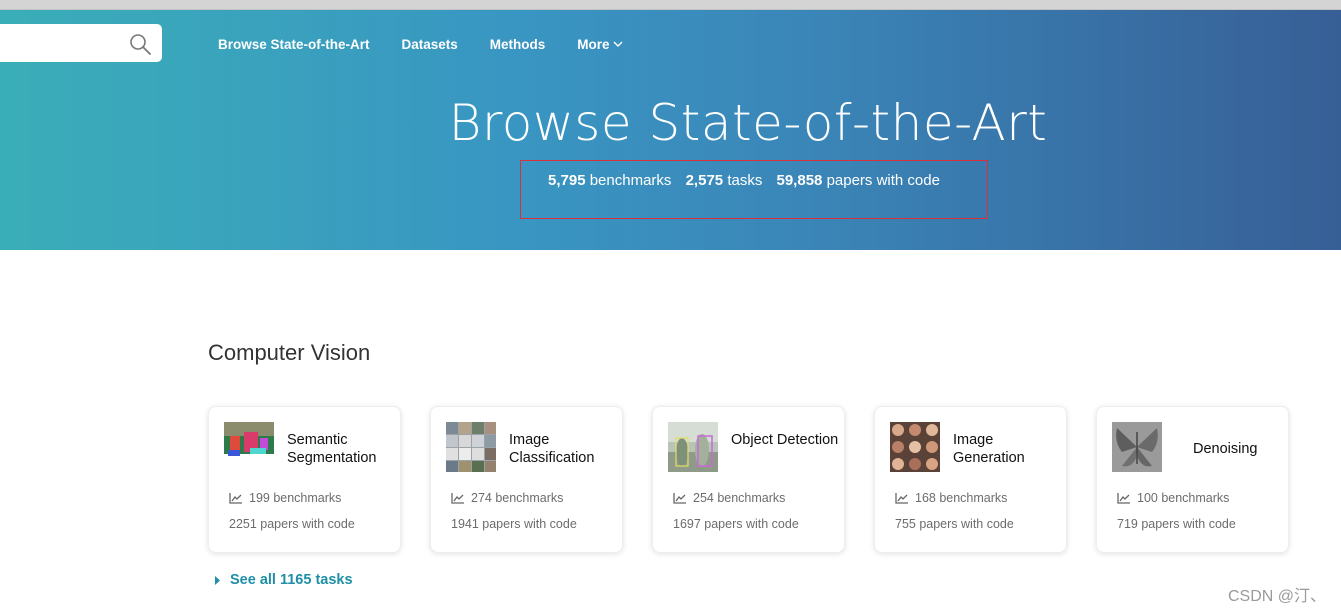 The image size is (1341, 611). I want to click on benchmarks-row: 254 benchmarks, so click(729, 498).